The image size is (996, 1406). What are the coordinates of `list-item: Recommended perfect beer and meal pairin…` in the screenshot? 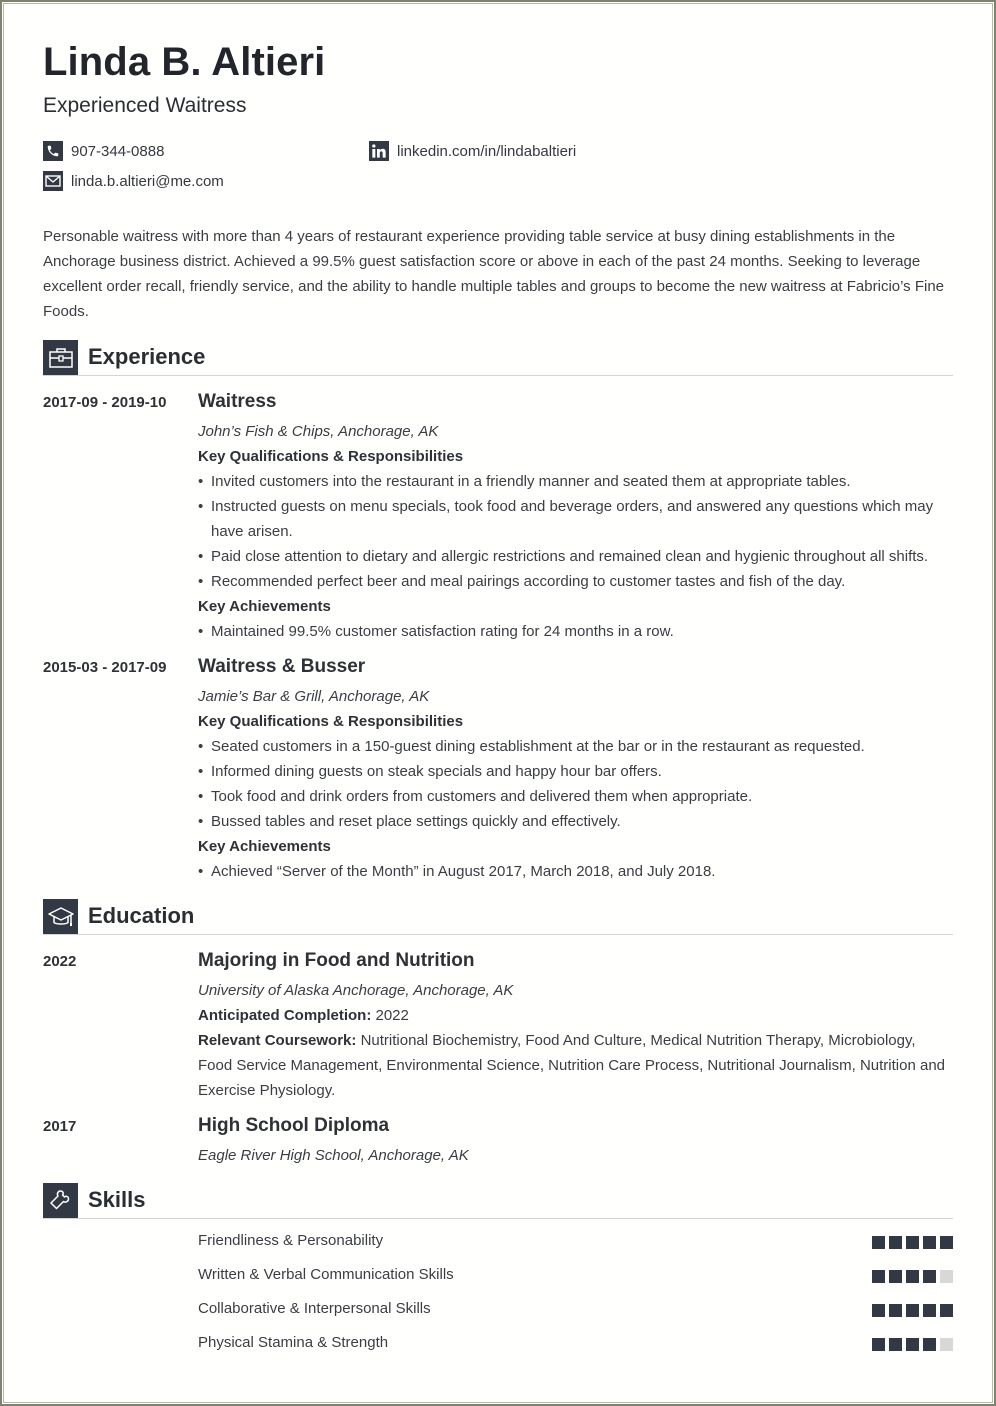 It's located at (575, 581).